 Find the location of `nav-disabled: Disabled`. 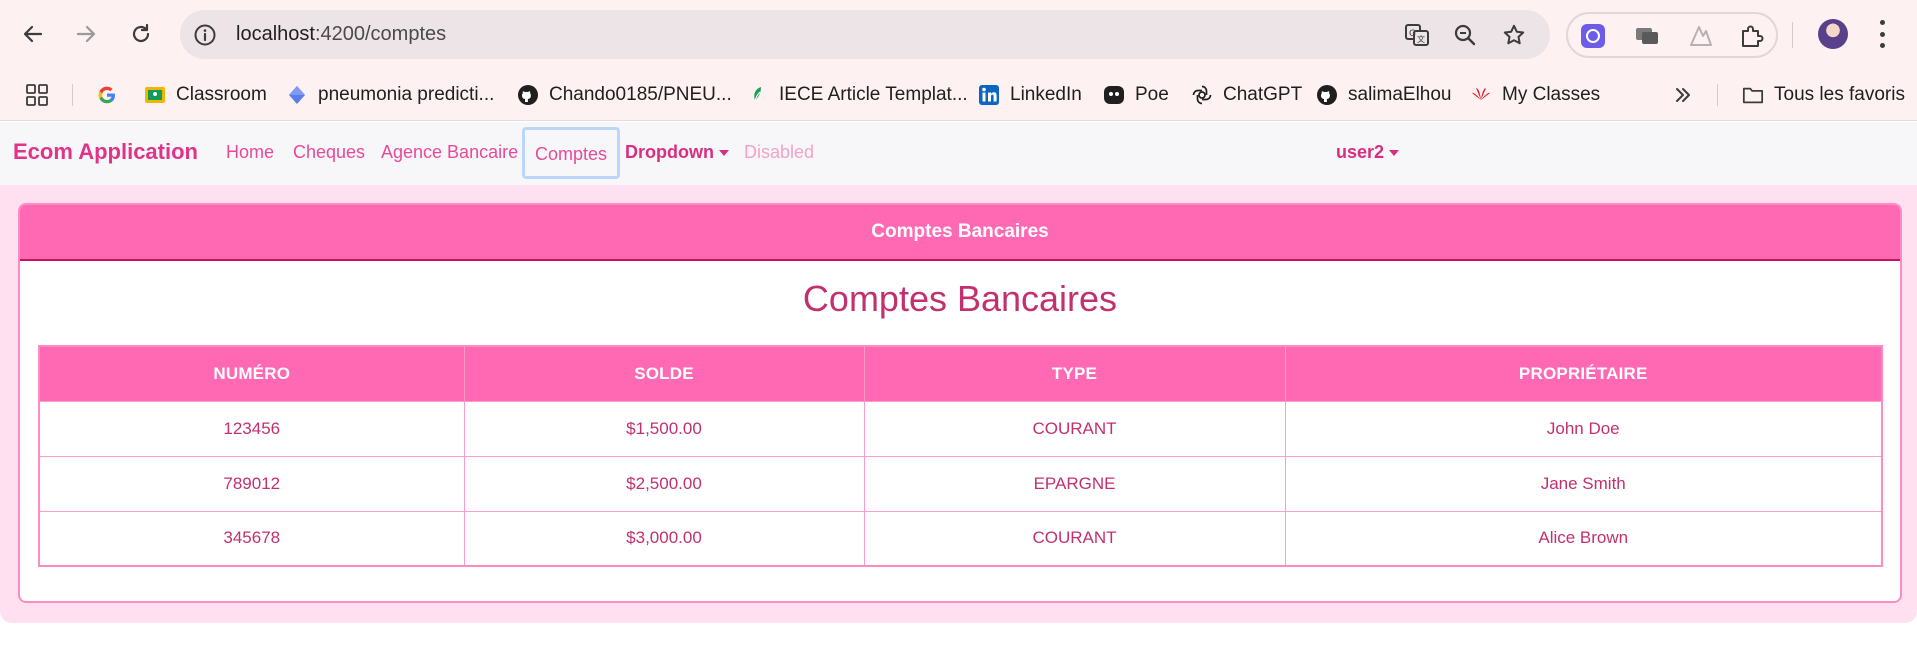

nav-disabled: Disabled is located at coordinates (779, 152).